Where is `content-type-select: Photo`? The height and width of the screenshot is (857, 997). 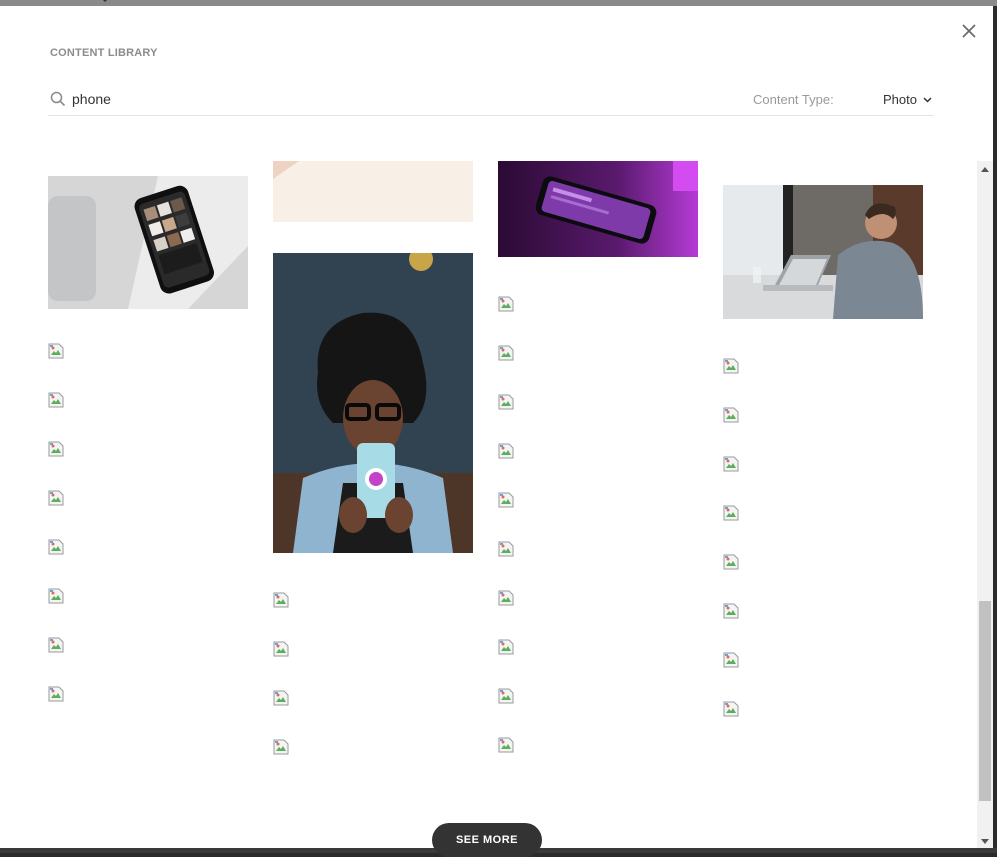
content-type-select: Photo is located at coordinates (907, 99).